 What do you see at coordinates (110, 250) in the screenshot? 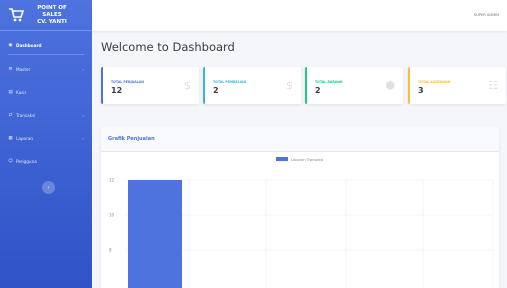
I see `y-tick-label: 8` at bounding box center [110, 250].